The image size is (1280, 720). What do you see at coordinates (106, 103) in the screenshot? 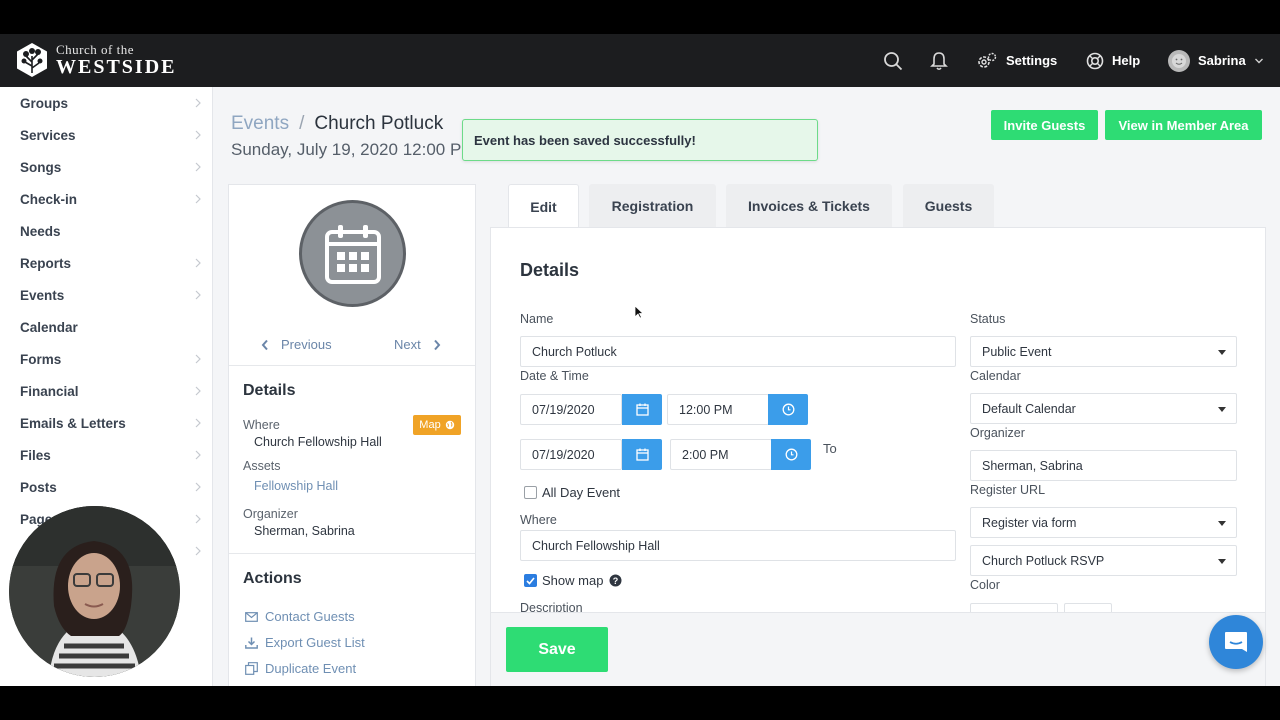
I see `sidebar-item-groups: Groups` at bounding box center [106, 103].